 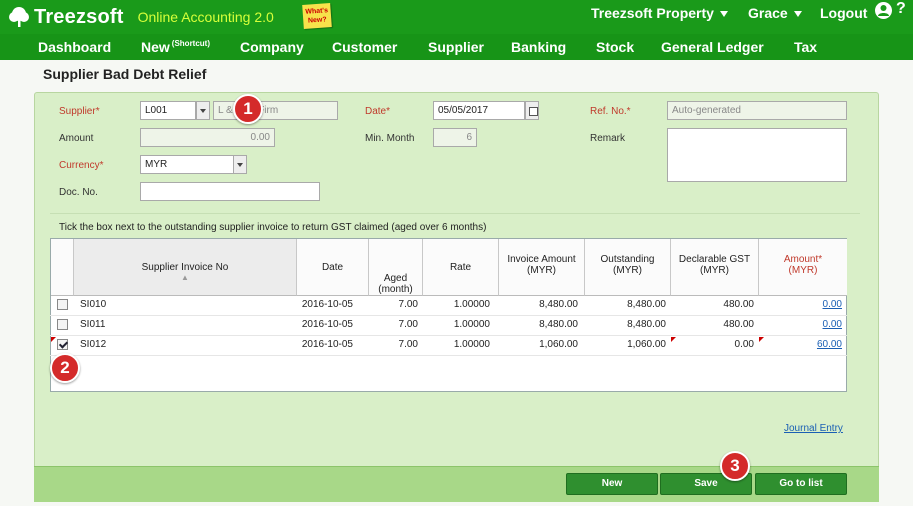 What do you see at coordinates (230, 191) in the screenshot?
I see `docno-input` at bounding box center [230, 191].